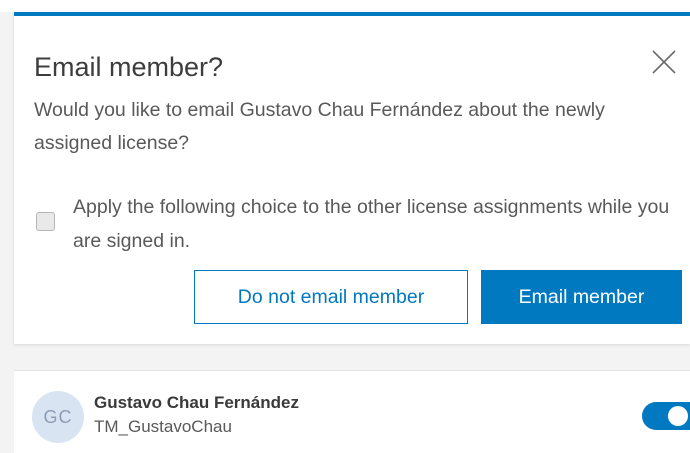 Image resolution: width=690 pixels, height=453 pixels. Describe the element at coordinates (345, 6) in the screenshot. I see `background-header-strip` at that location.